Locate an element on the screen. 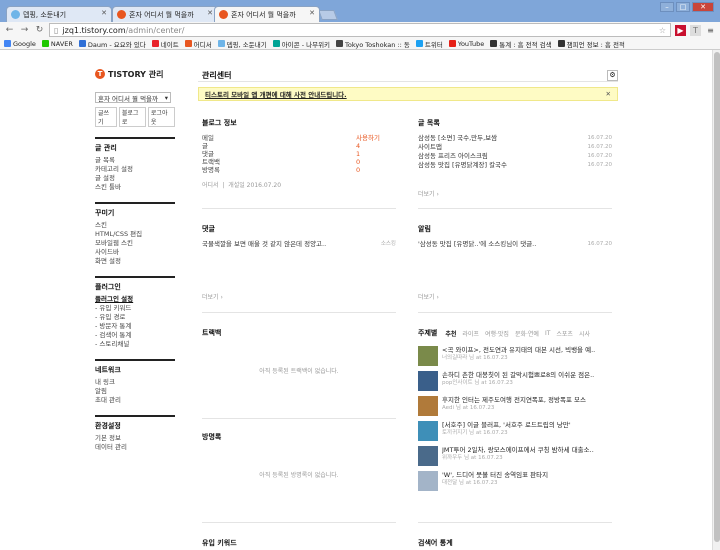 The width and height of the screenshot is (720, 550). post-item: 삼성동 프리즈 아이스크림 16.07.20 is located at coordinates (515, 156).